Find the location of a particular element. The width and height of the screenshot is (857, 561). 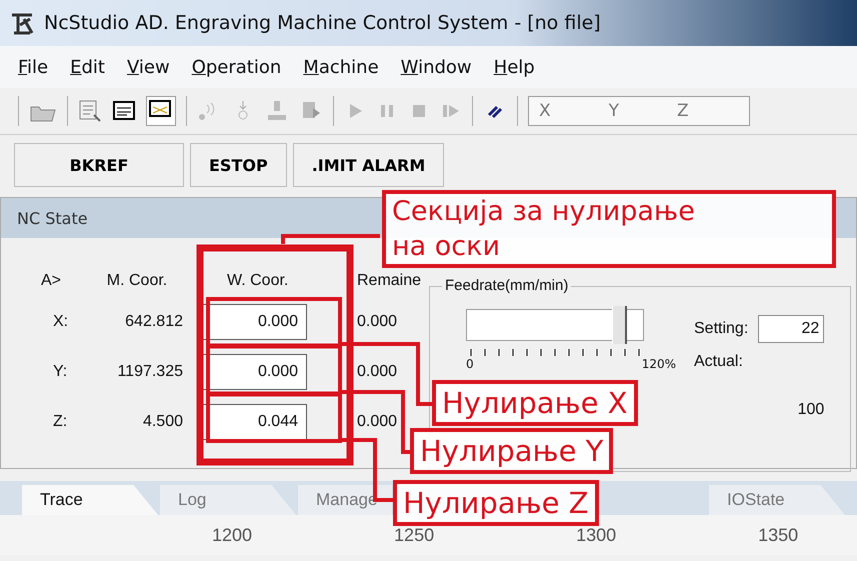

status-button: .IMIT ALARM is located at coordinates (368, 165).